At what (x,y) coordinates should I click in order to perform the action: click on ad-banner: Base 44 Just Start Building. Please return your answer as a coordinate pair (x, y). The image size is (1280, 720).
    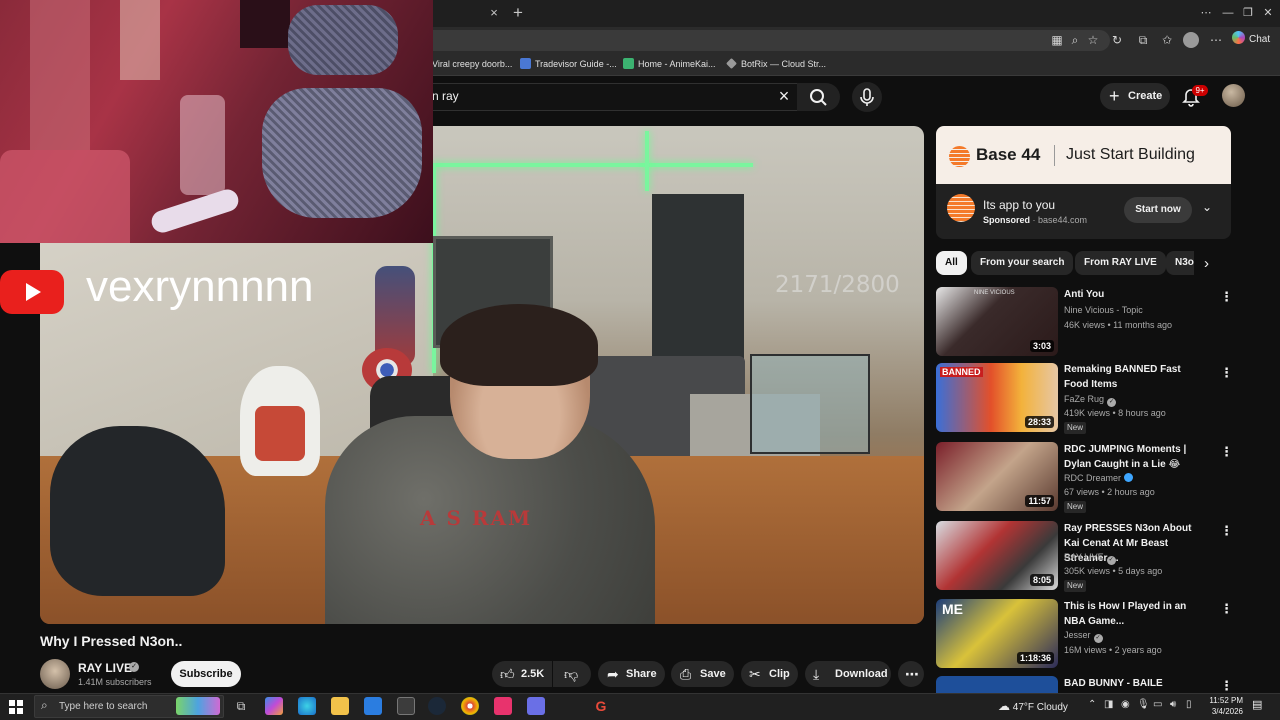
    Looking at the image, I should click on (1083, 155).